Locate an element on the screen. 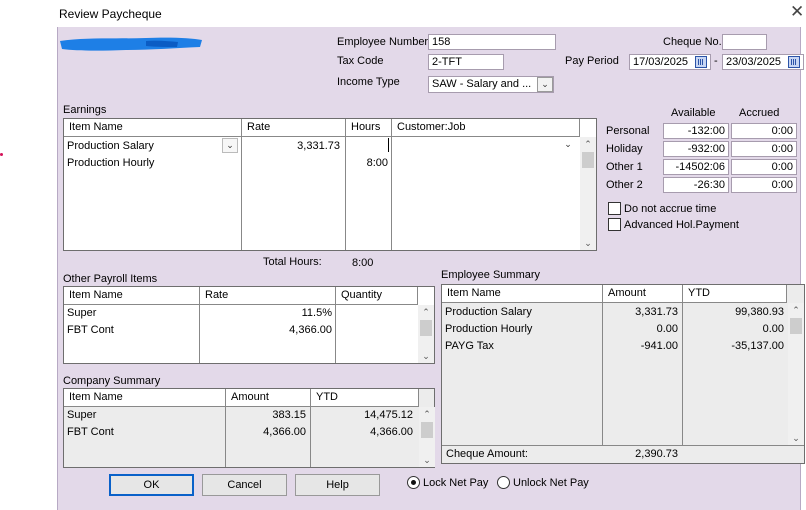 Image resolution: width=806 pixels, height=510 pixels. earnings-scrollbar: ⌃ ⌄ is located at coordinates (588, 193).